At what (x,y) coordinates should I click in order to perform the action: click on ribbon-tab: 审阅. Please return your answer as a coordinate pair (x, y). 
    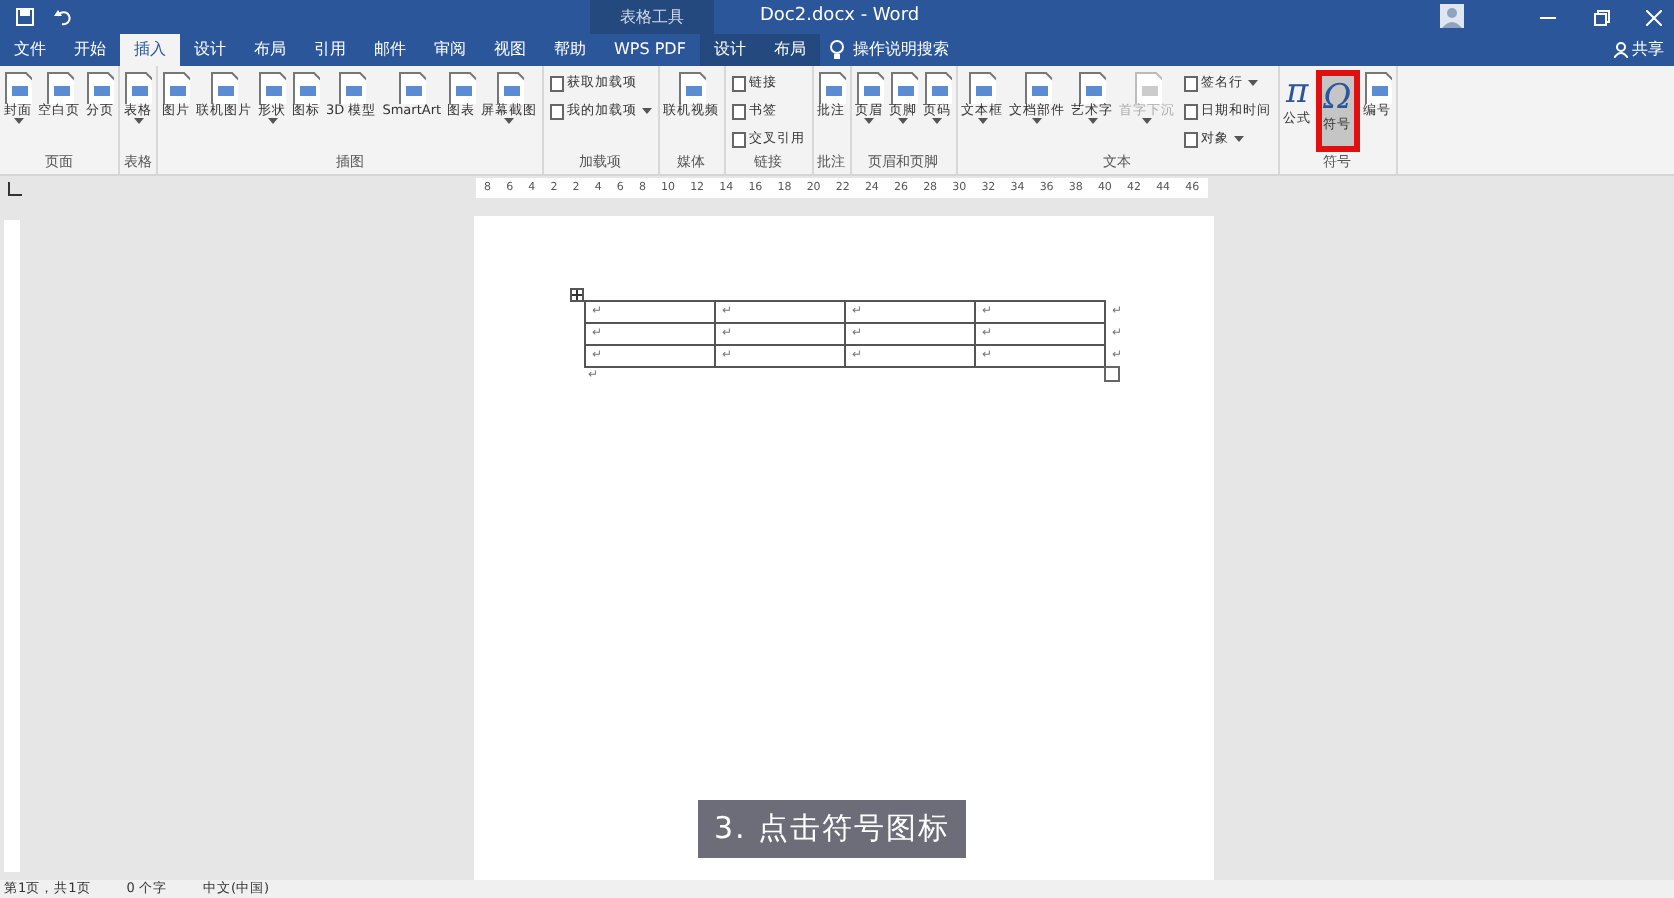
    Looking at the image, I should click on (450, 50).